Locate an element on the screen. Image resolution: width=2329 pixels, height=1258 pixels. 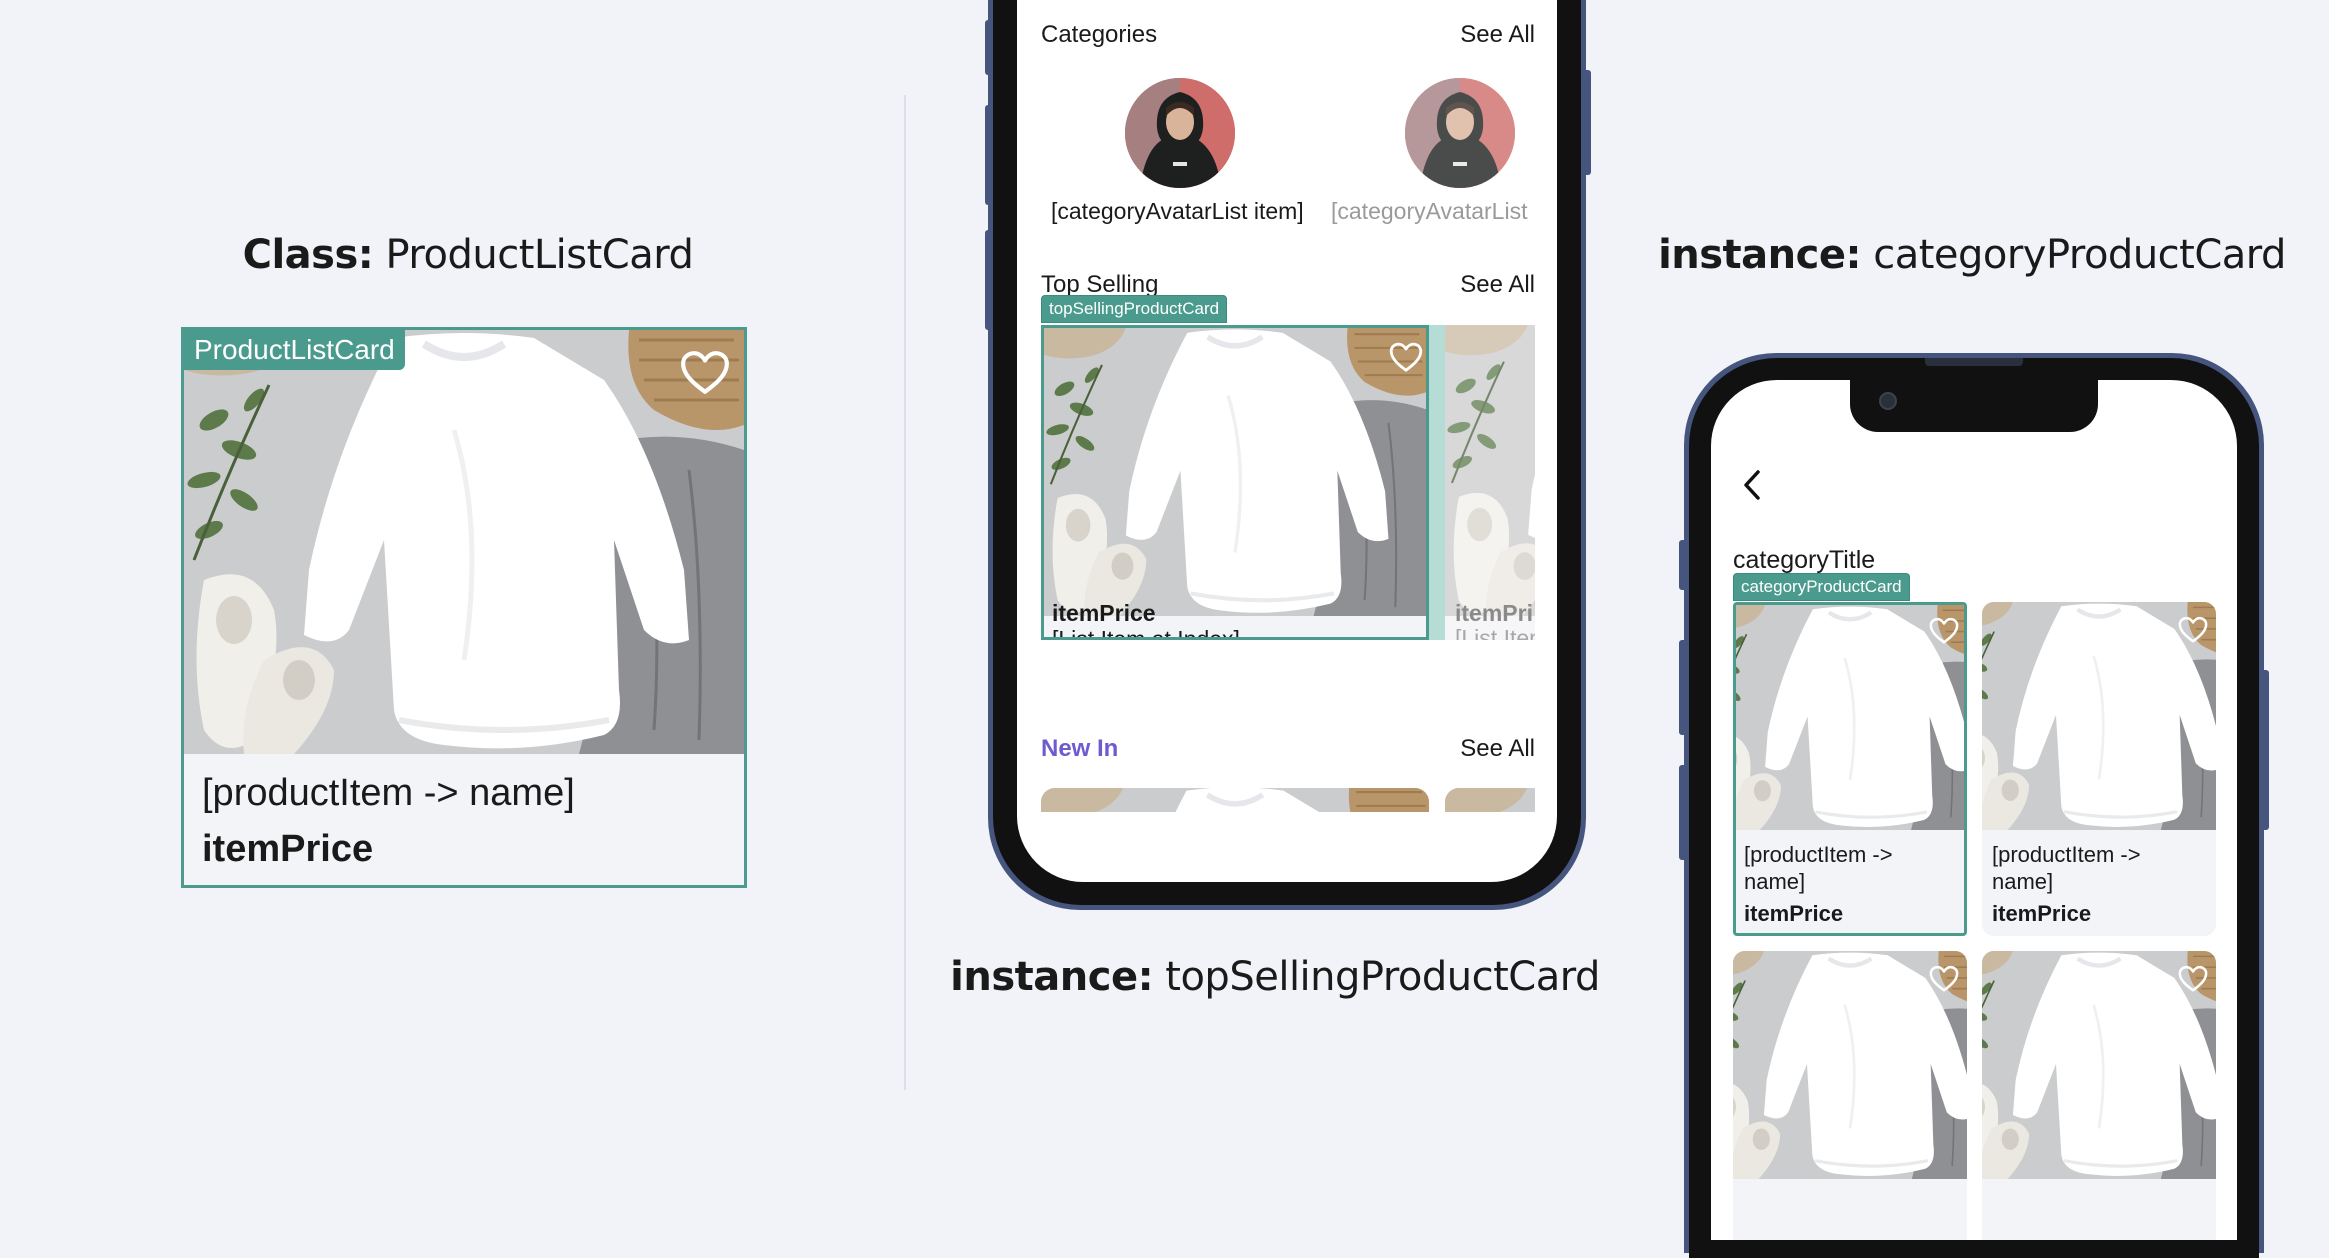
categories-header: Categories See All is located at coordinates (1288, 35).